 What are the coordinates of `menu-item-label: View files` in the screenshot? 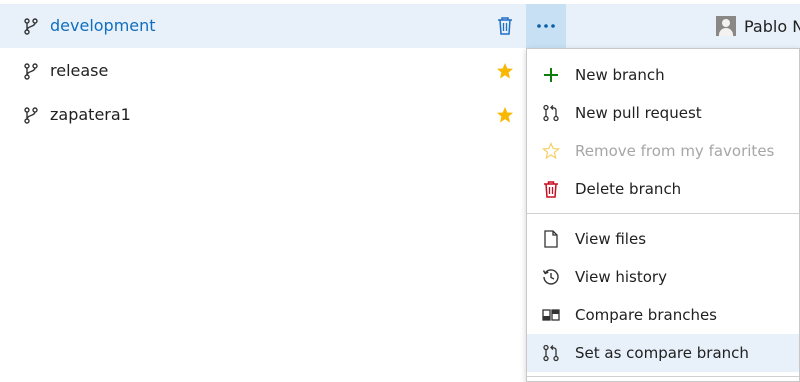 It's located at (611, 239).